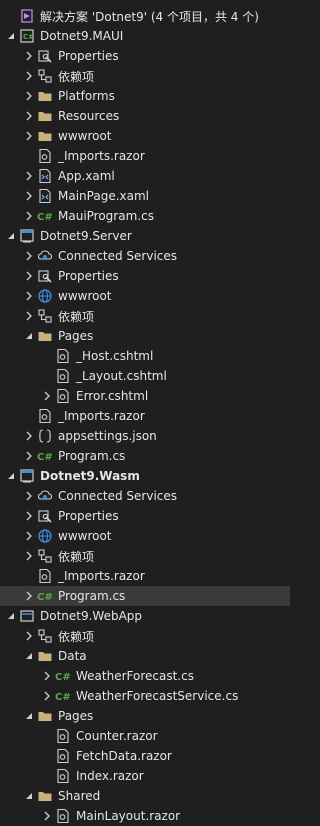  What do you see at coordinates (145, 176) in the screenshot?
I see `tree-row: App.xaml` at bounding box center [145, 176].